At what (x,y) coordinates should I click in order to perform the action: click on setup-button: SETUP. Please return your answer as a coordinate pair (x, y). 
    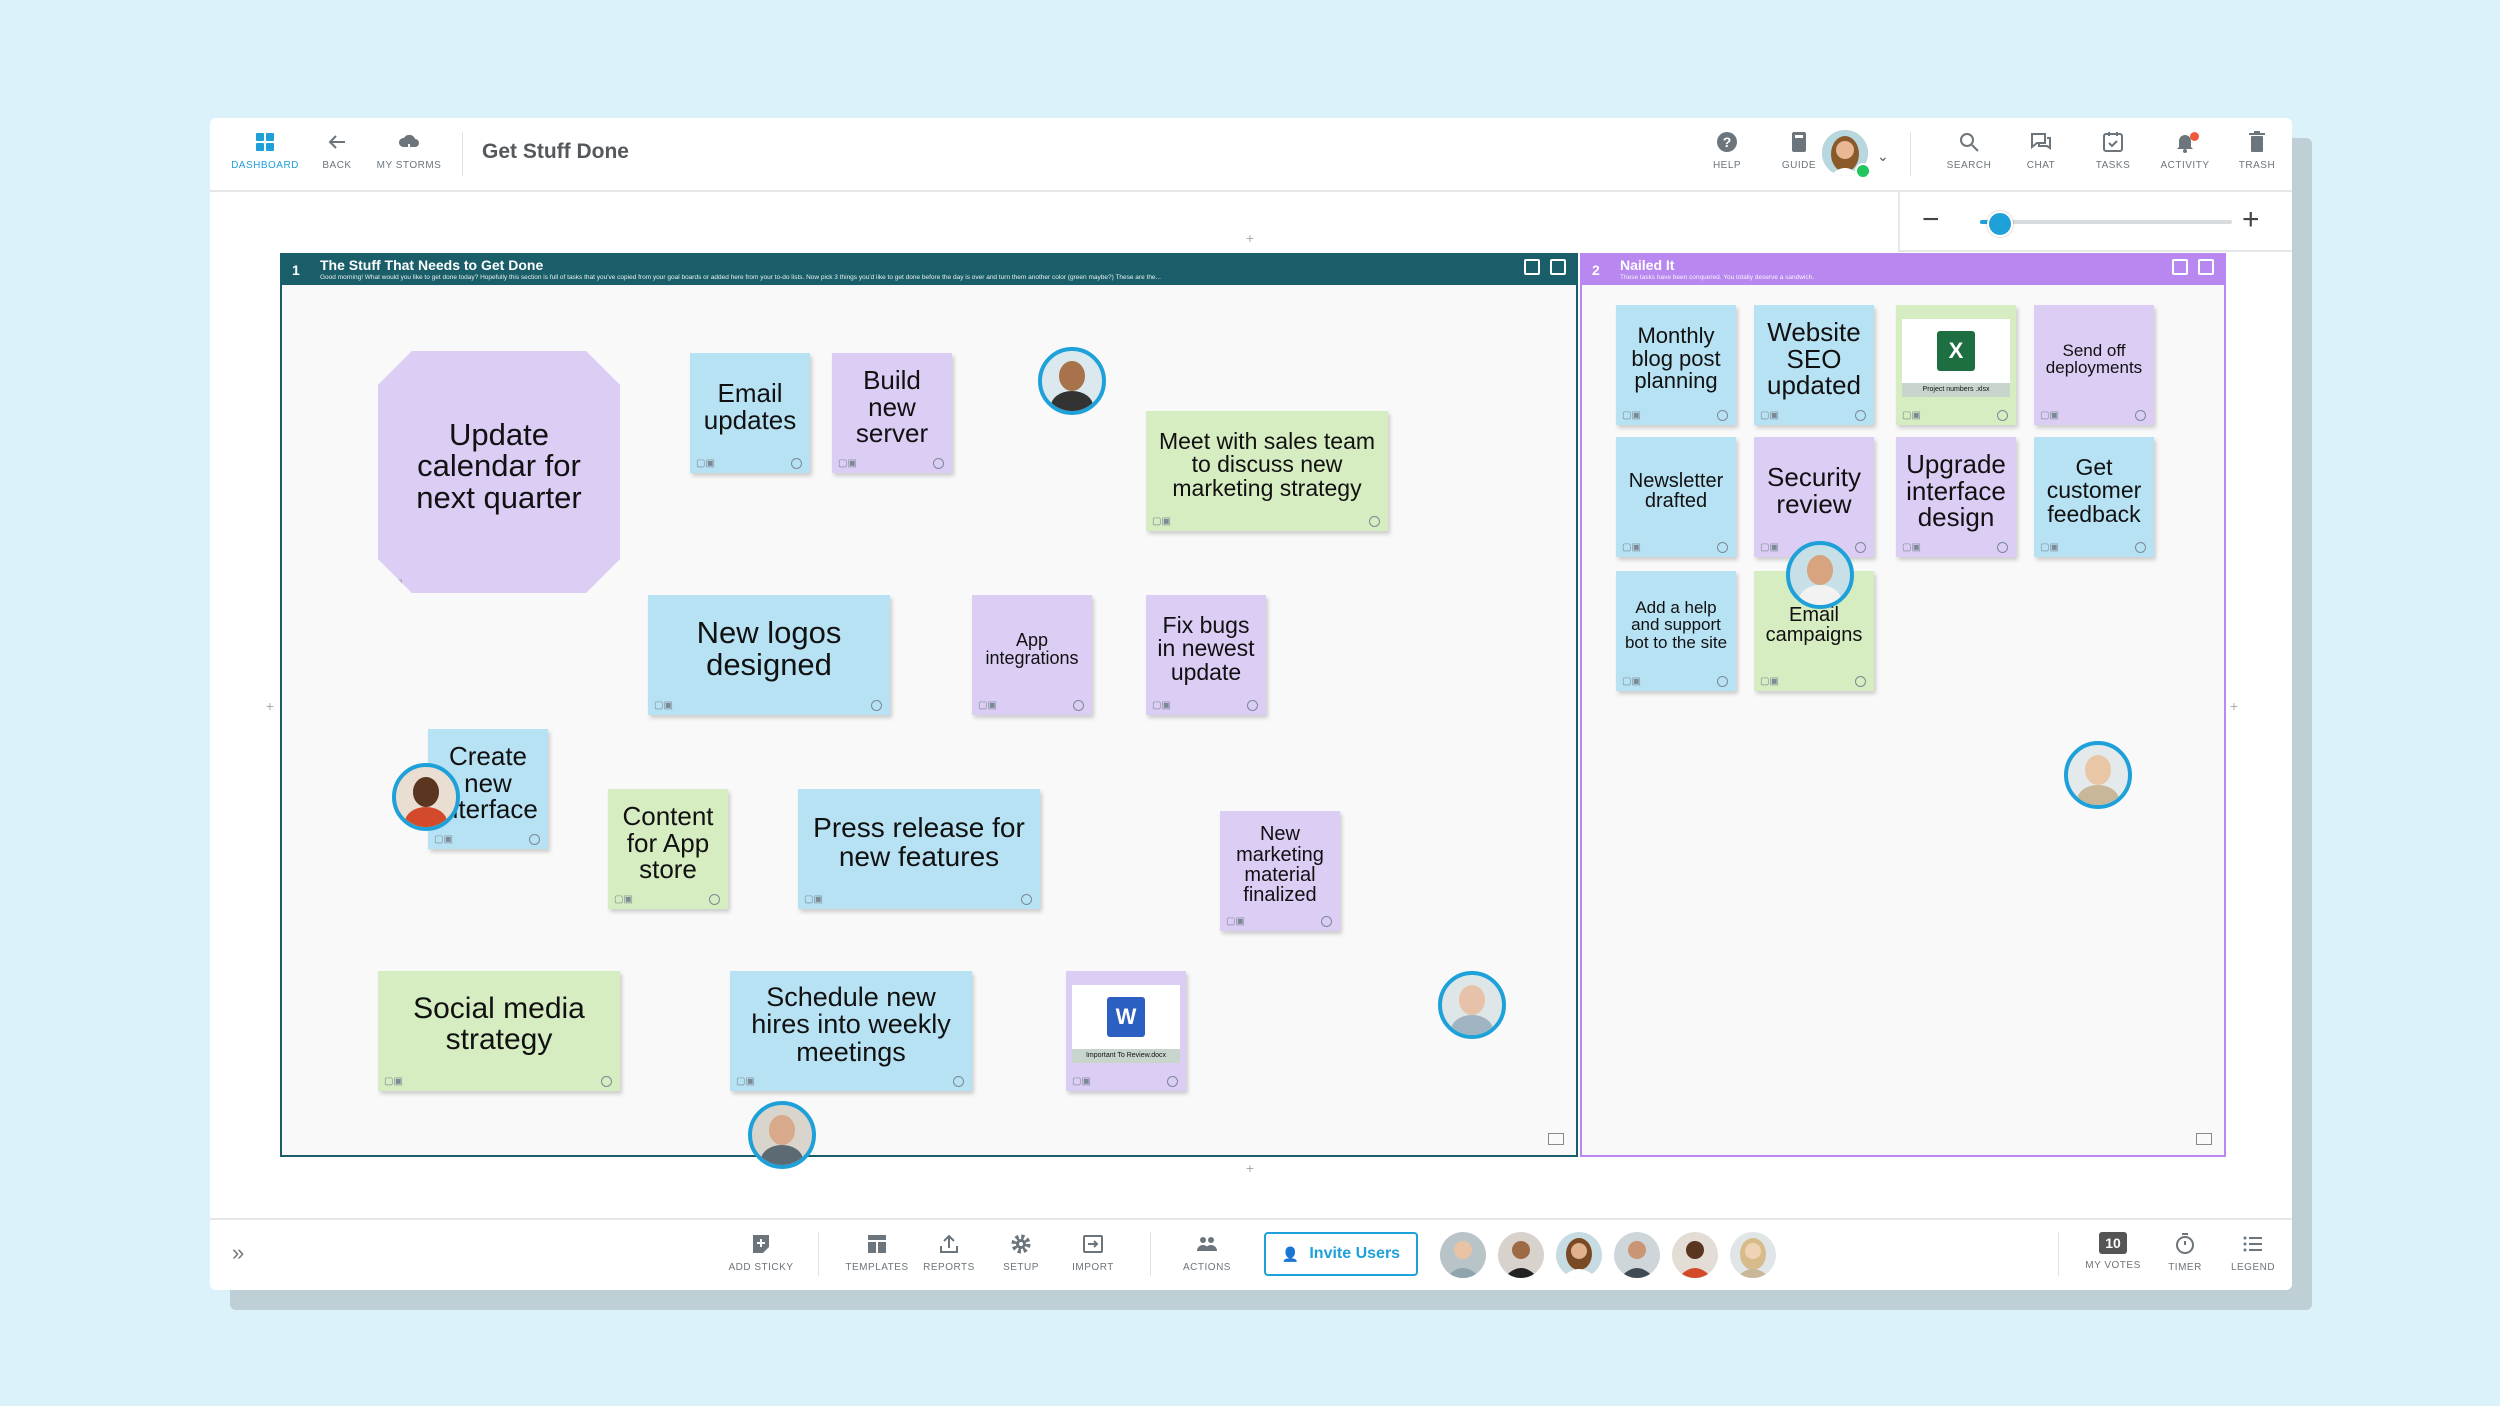
    Looking at the image, I should click on (1021, 1252).